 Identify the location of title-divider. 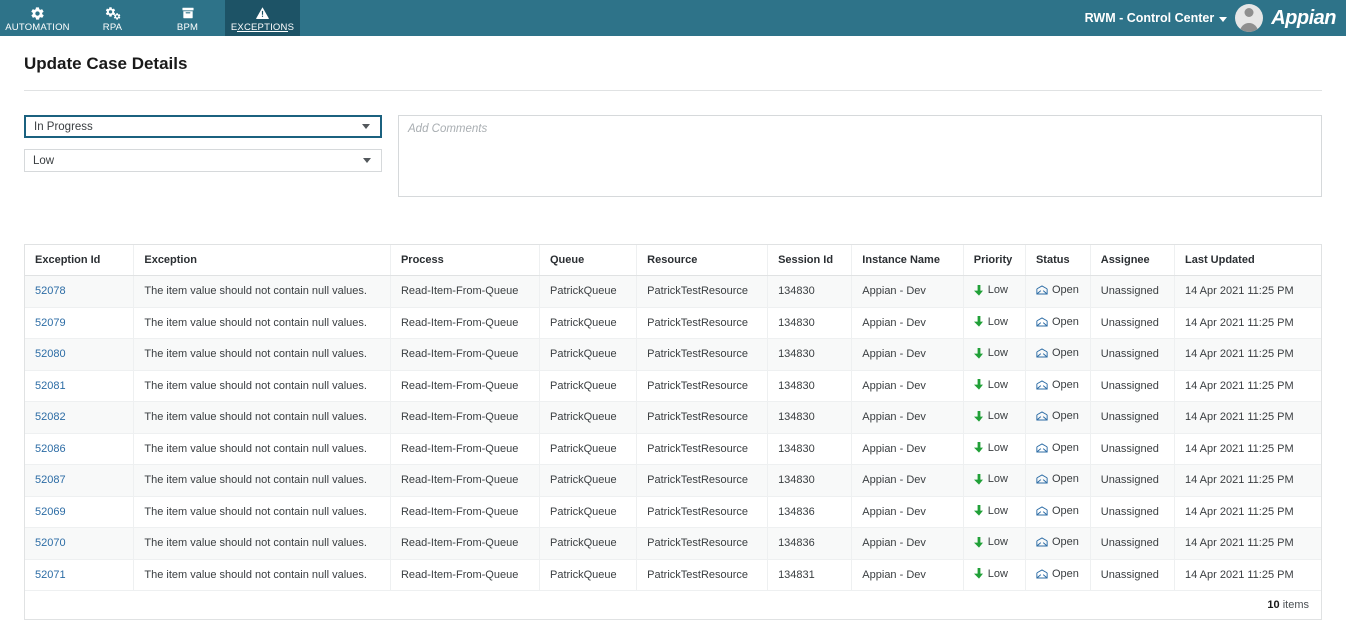
(673, 90).